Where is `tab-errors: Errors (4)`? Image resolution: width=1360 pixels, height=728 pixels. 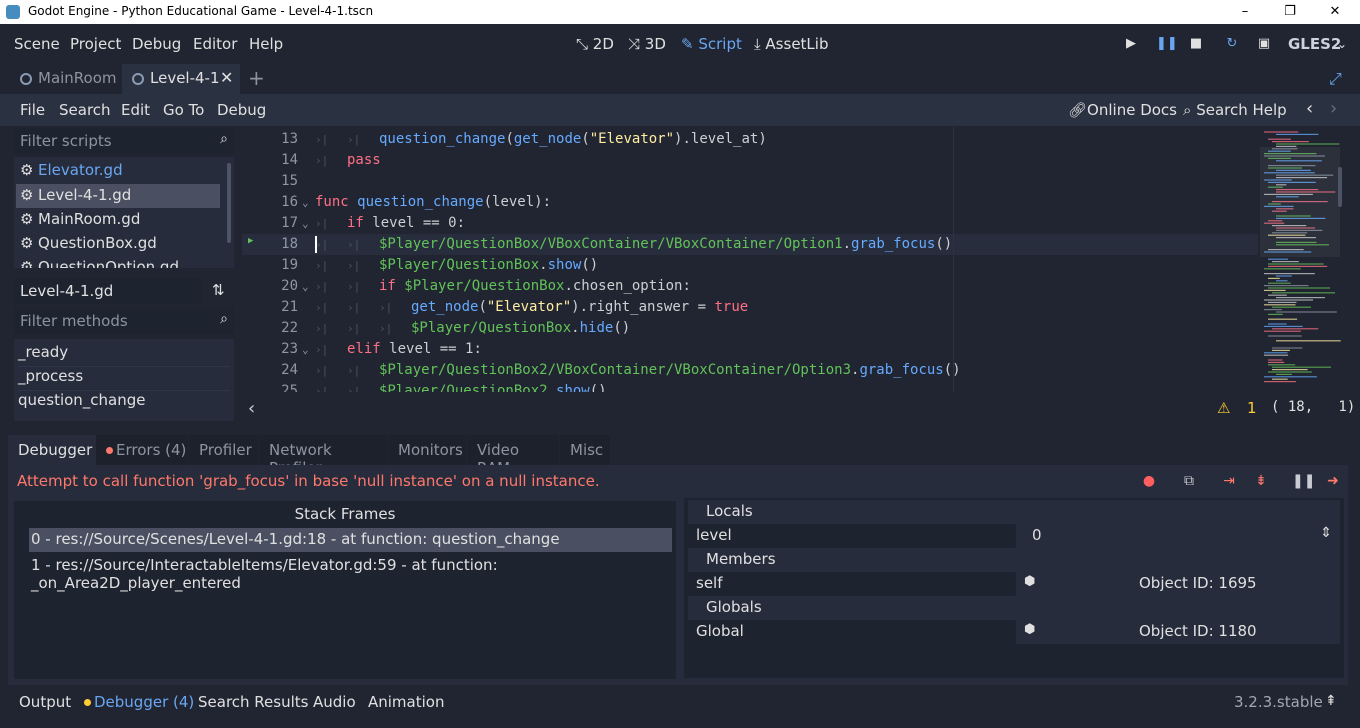 tab-errors: Errors (4) is located at coordinates (142, 450).